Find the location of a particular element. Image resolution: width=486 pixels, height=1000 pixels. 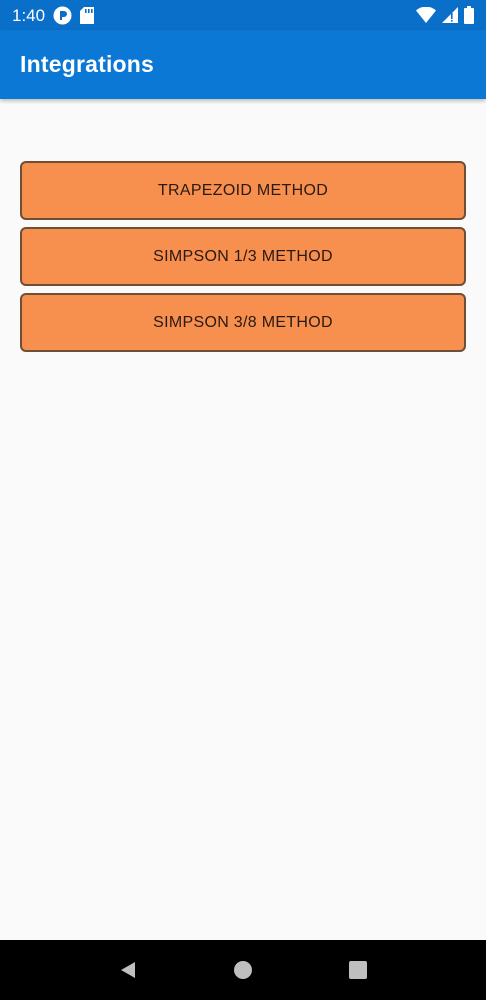

navigation-bar is located at coordinates (243, 970).